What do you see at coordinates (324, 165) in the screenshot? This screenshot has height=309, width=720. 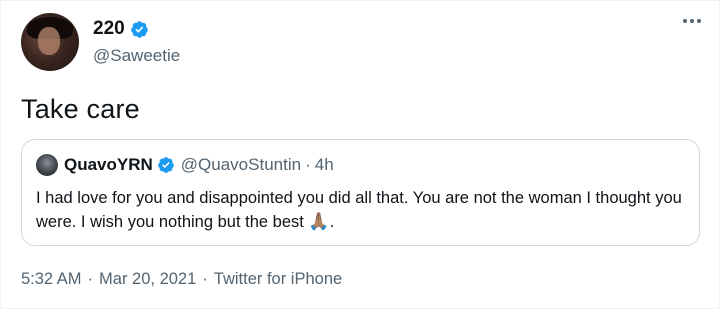 I see `quoted-timestamp: 4h` at bounding box center [324, 165].